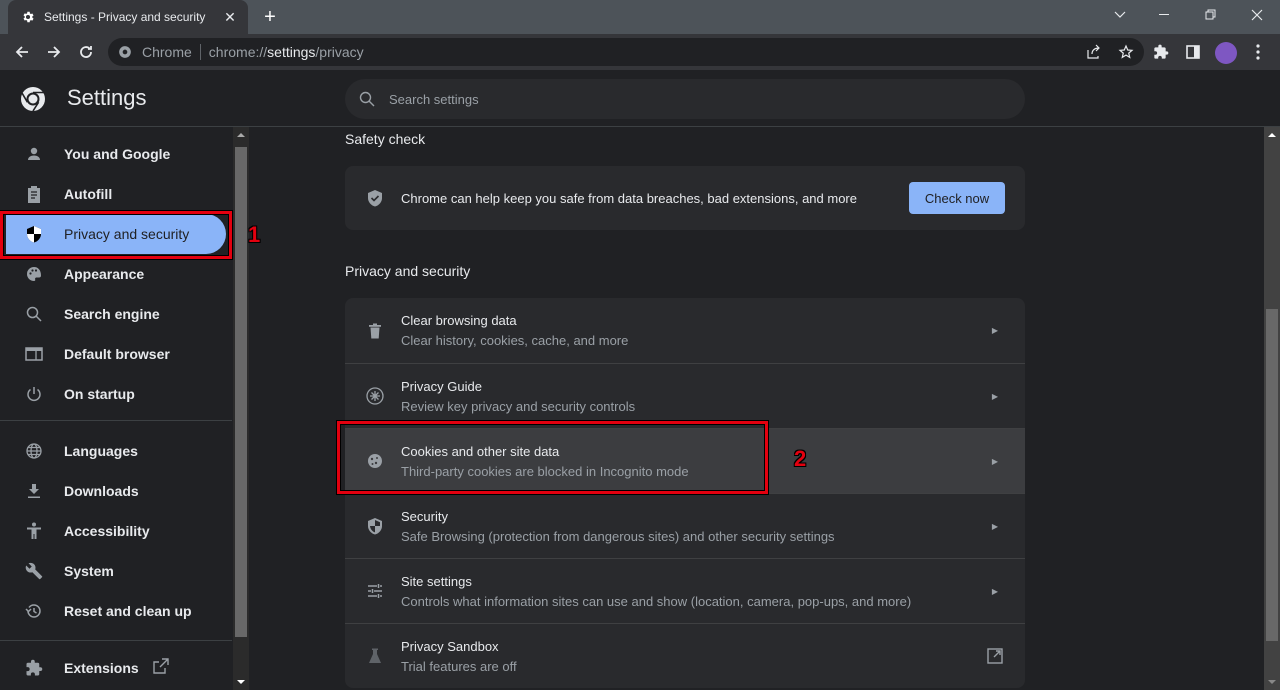  I want to click on palette-icon, so click(34, 274).